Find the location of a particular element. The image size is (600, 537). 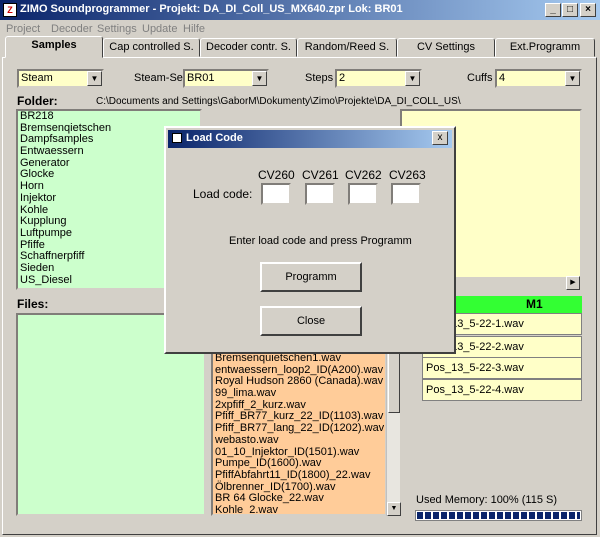

m1-header: M1 is located at coordinates (534, 304).